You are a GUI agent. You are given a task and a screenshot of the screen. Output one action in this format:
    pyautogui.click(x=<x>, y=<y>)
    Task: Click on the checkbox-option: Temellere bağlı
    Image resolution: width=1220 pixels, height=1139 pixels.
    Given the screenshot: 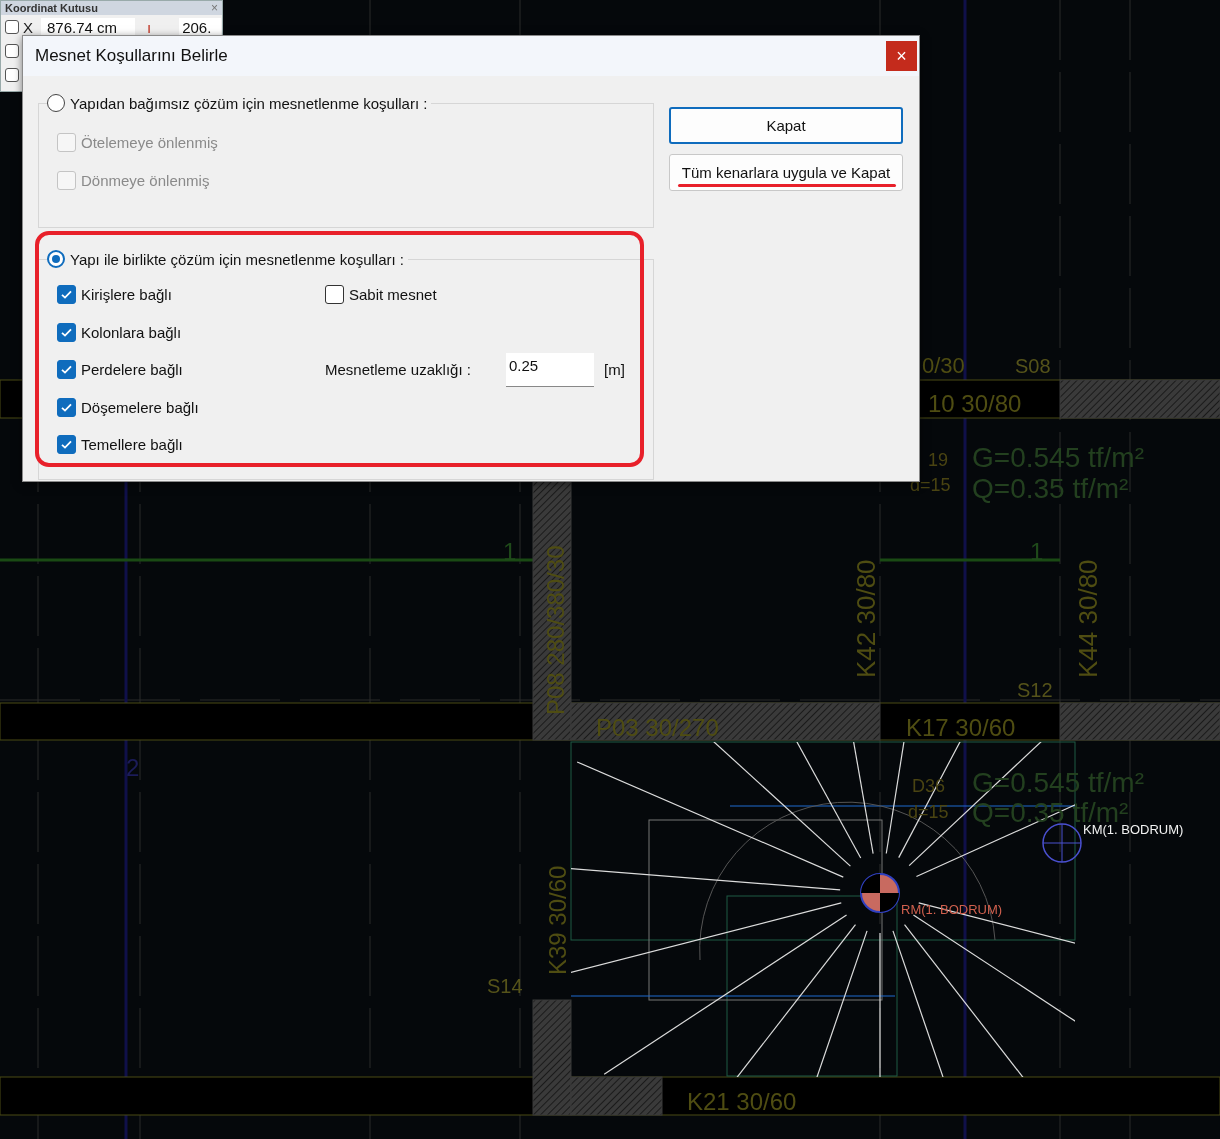 What is the action you would take?
    pyautogui.click(x=191, y=445)
    